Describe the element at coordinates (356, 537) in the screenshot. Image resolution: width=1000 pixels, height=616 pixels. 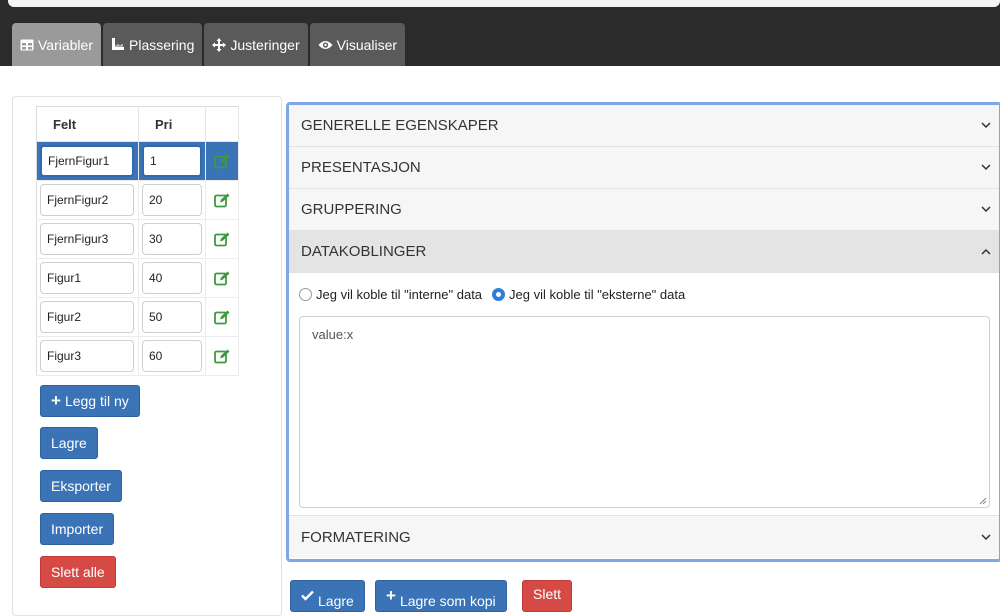
I see `section-title: FORMATERING` at that location.